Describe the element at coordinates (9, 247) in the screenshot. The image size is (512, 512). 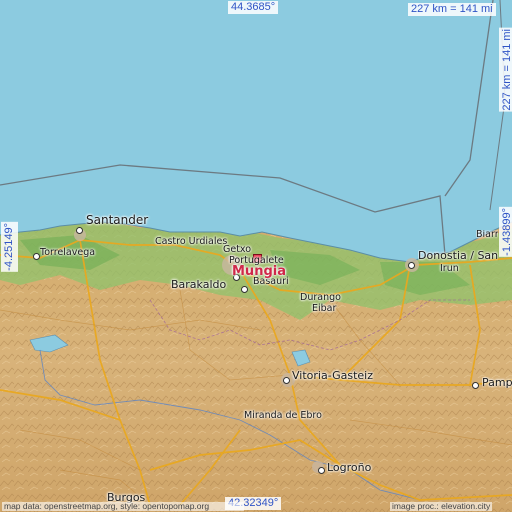
I see `left-longitude-label: -4.25149°` at that location.